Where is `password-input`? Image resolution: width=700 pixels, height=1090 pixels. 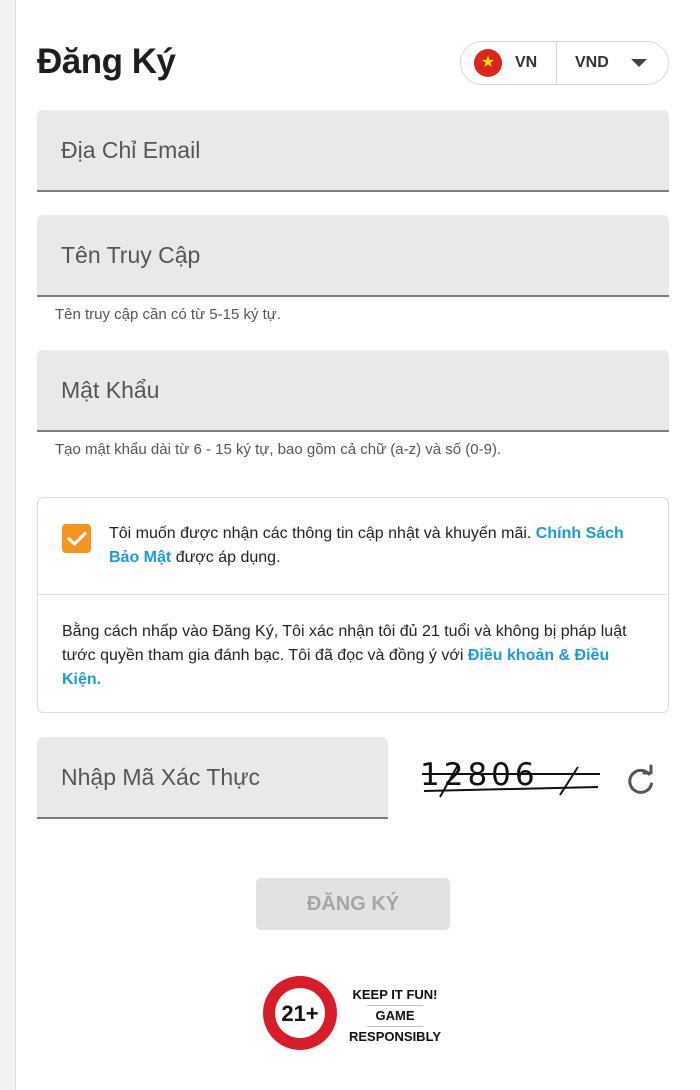 password-input is located at coordinates (353, 390).